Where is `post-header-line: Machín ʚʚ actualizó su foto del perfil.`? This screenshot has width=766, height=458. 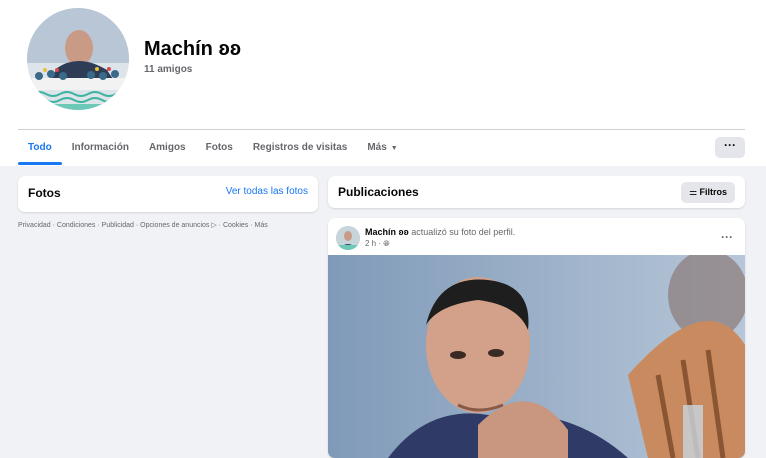
post-header-line: Machín ʚʚ actualizó su foto del perfil. is located at coordinates (440, 232).